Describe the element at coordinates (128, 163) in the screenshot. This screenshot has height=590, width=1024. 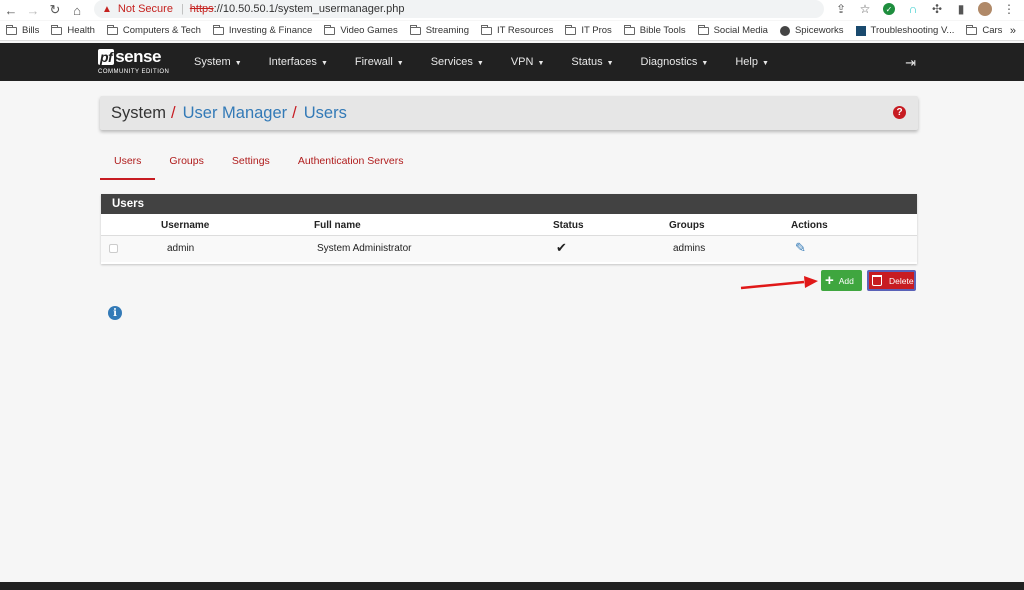
I see `tab-users: Users` at that location.